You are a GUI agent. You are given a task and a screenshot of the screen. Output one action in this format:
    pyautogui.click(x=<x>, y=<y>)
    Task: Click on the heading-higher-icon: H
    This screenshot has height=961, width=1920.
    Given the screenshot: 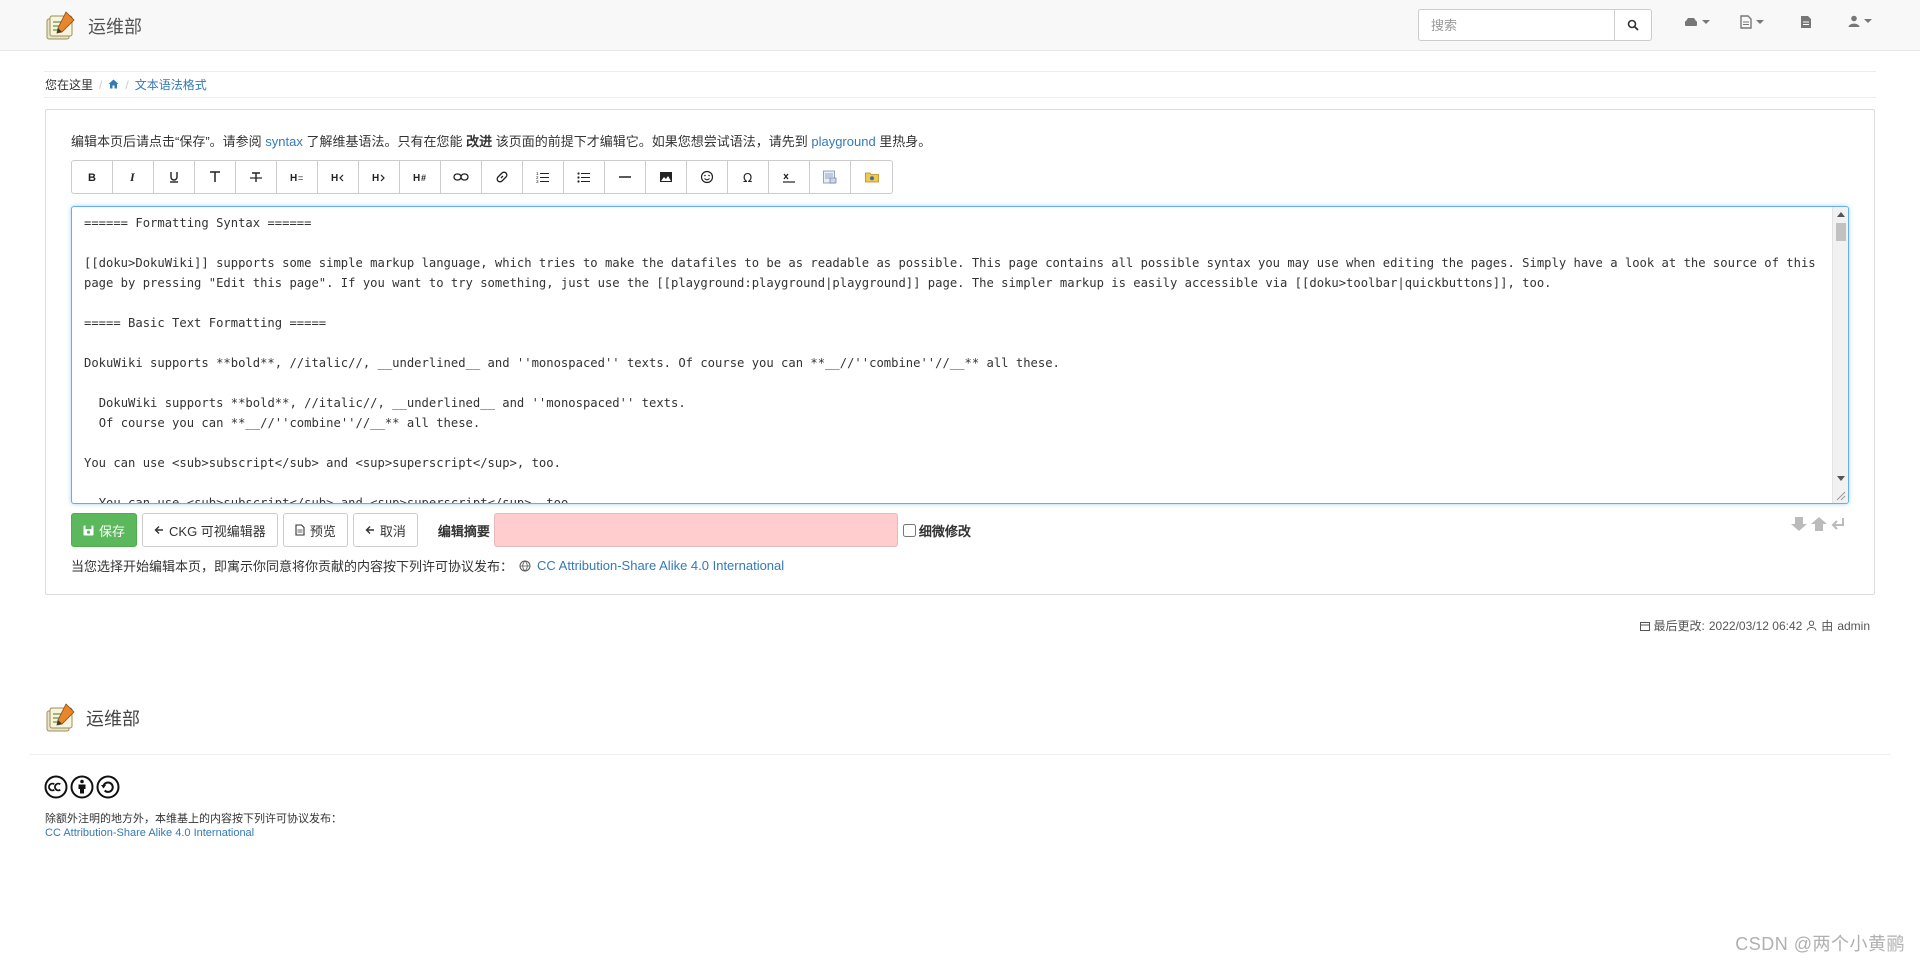 What is the action you would take?
    pyautogui.click(x=337, y=178)
    